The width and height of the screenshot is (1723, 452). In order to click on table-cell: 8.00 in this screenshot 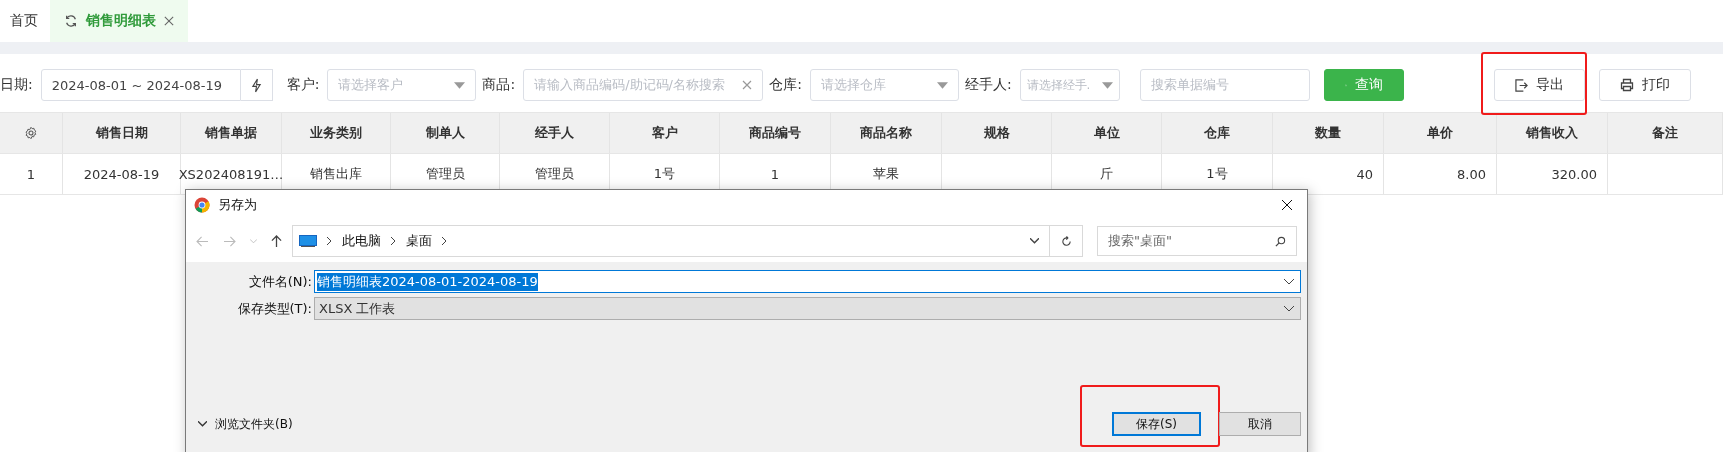, I will do `click(1440, 174)`.